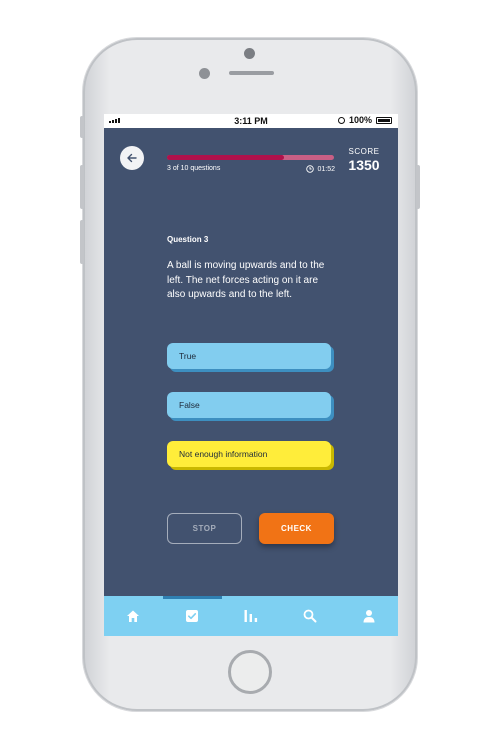 This screenshot has width=500, height=750. I want to click on answer-option-false: False, so click(249, 405).